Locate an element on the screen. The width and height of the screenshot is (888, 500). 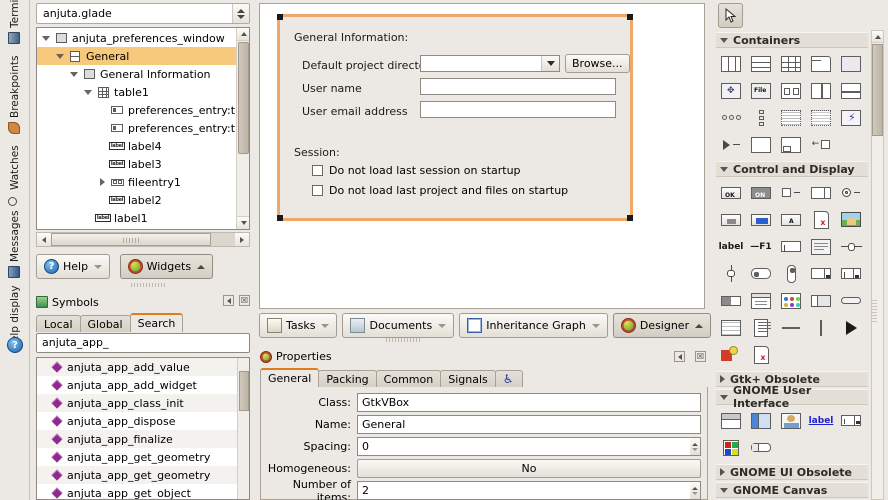
symbols-scrollbar is located at coordinates (243, 428).